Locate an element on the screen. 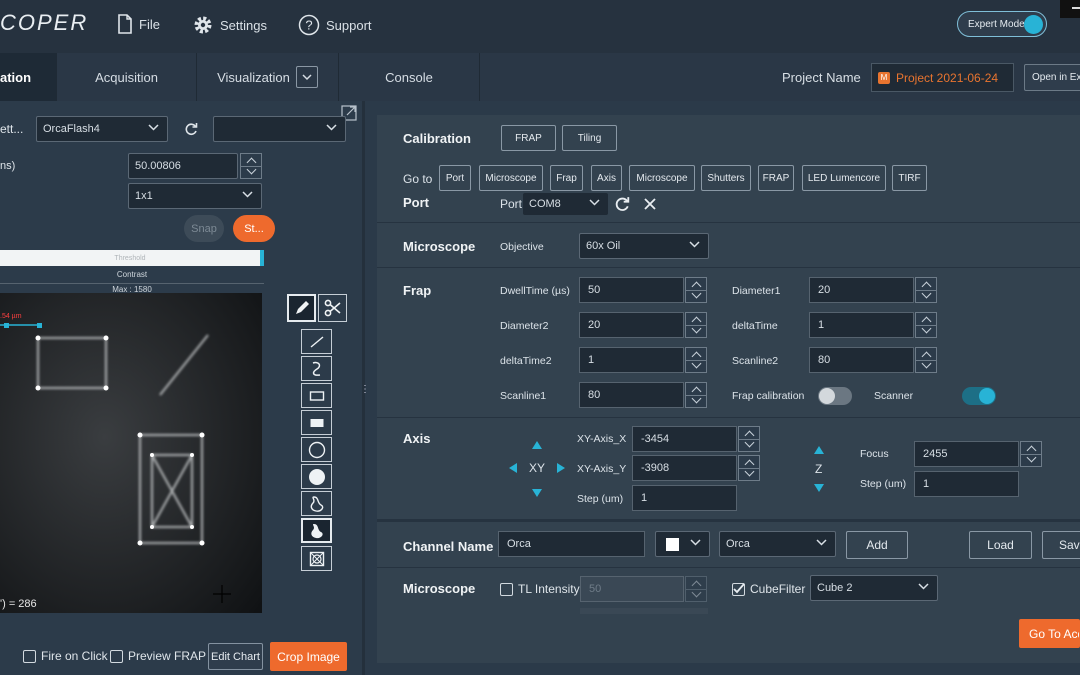 Image resolution: width=1080 pixels, height=675 pixels. scanline2-label: Scanline2 is located at coordinates (755, 361).